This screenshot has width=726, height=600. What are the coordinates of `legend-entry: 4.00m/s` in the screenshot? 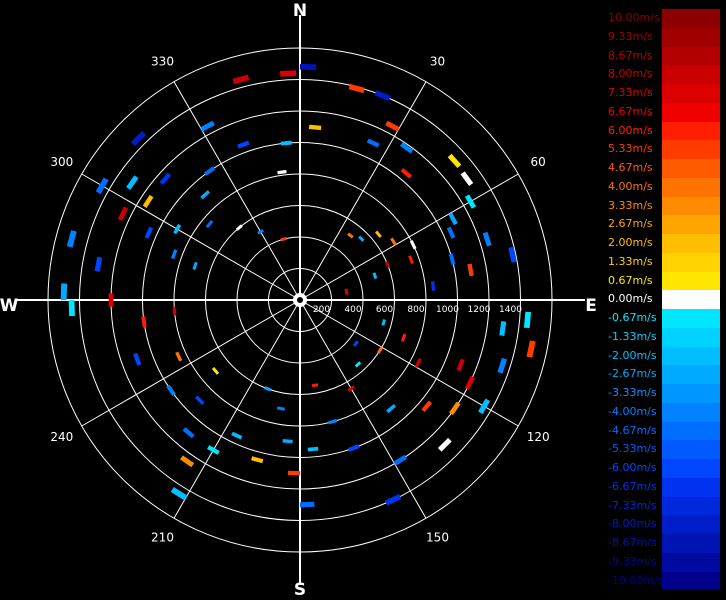 It's located at (663, 187).